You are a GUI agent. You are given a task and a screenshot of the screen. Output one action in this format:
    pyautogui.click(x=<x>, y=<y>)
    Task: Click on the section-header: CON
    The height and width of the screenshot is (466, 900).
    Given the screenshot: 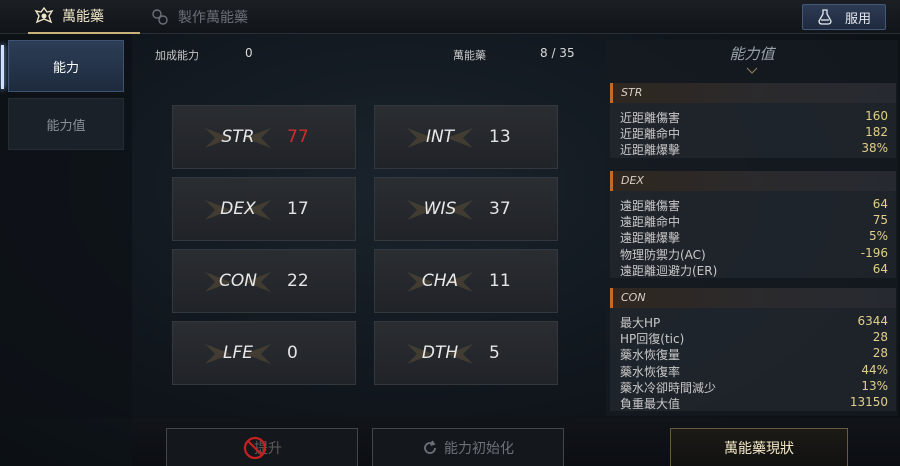 What is the action you would take?
    pyautogui.click(x=753, y=298)
    